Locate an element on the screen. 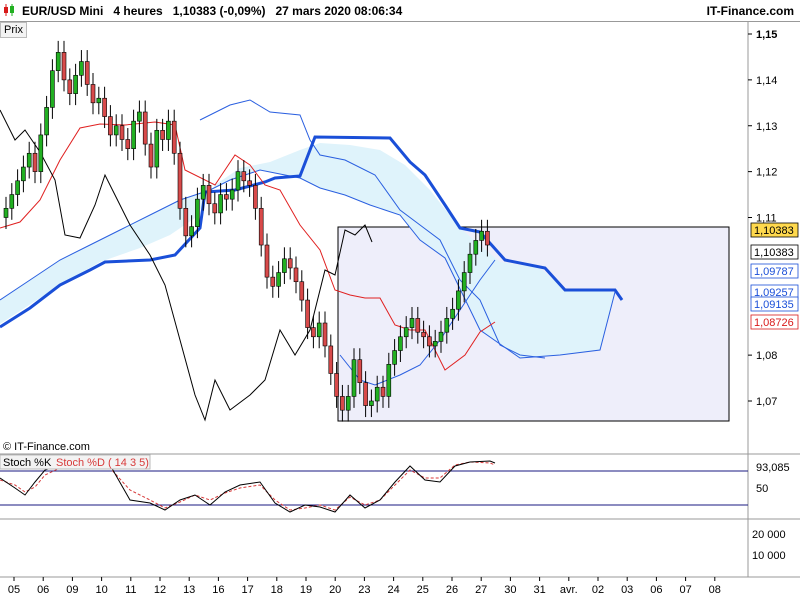 This screenshot has width=800, height=600. price-label-text: 1,09135 is located at coordinates (774, 305).